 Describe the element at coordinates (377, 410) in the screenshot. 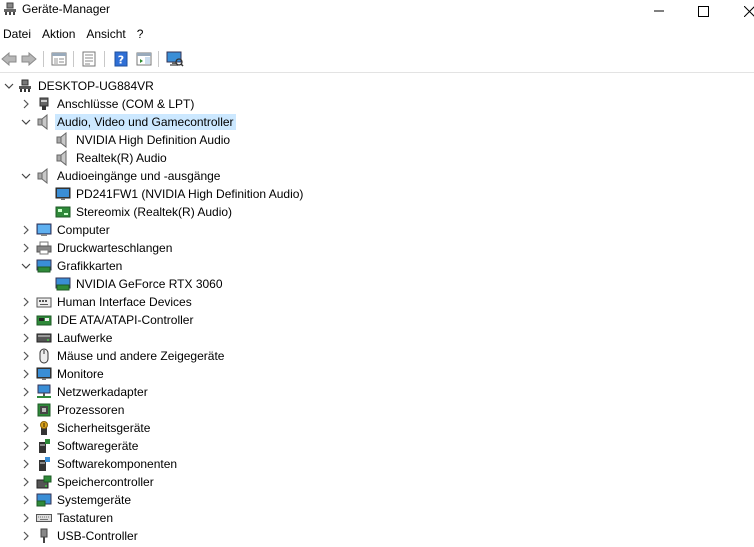

I see `tree-category-prozessoren: Prozessoren` at that location.